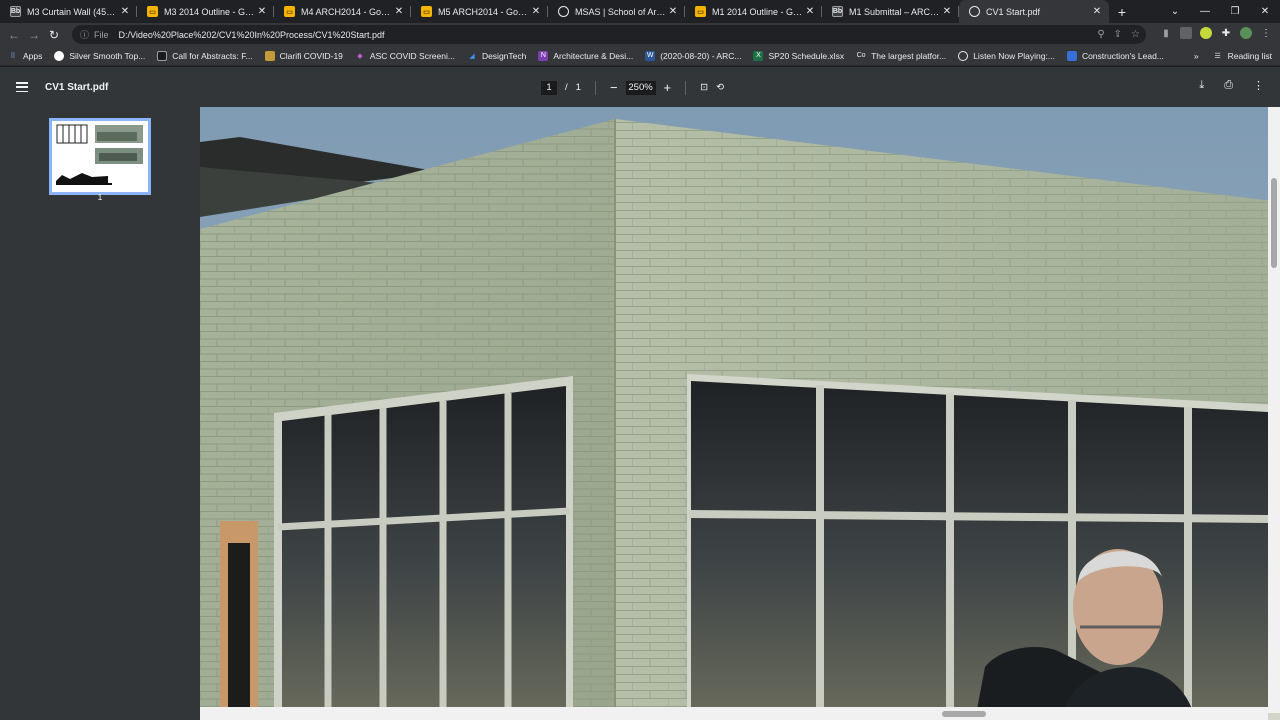  What do you see at coordinates (84, 34) in the screenshot?
I see `info-icon: ⓘ` at bounding box center [84, 34].